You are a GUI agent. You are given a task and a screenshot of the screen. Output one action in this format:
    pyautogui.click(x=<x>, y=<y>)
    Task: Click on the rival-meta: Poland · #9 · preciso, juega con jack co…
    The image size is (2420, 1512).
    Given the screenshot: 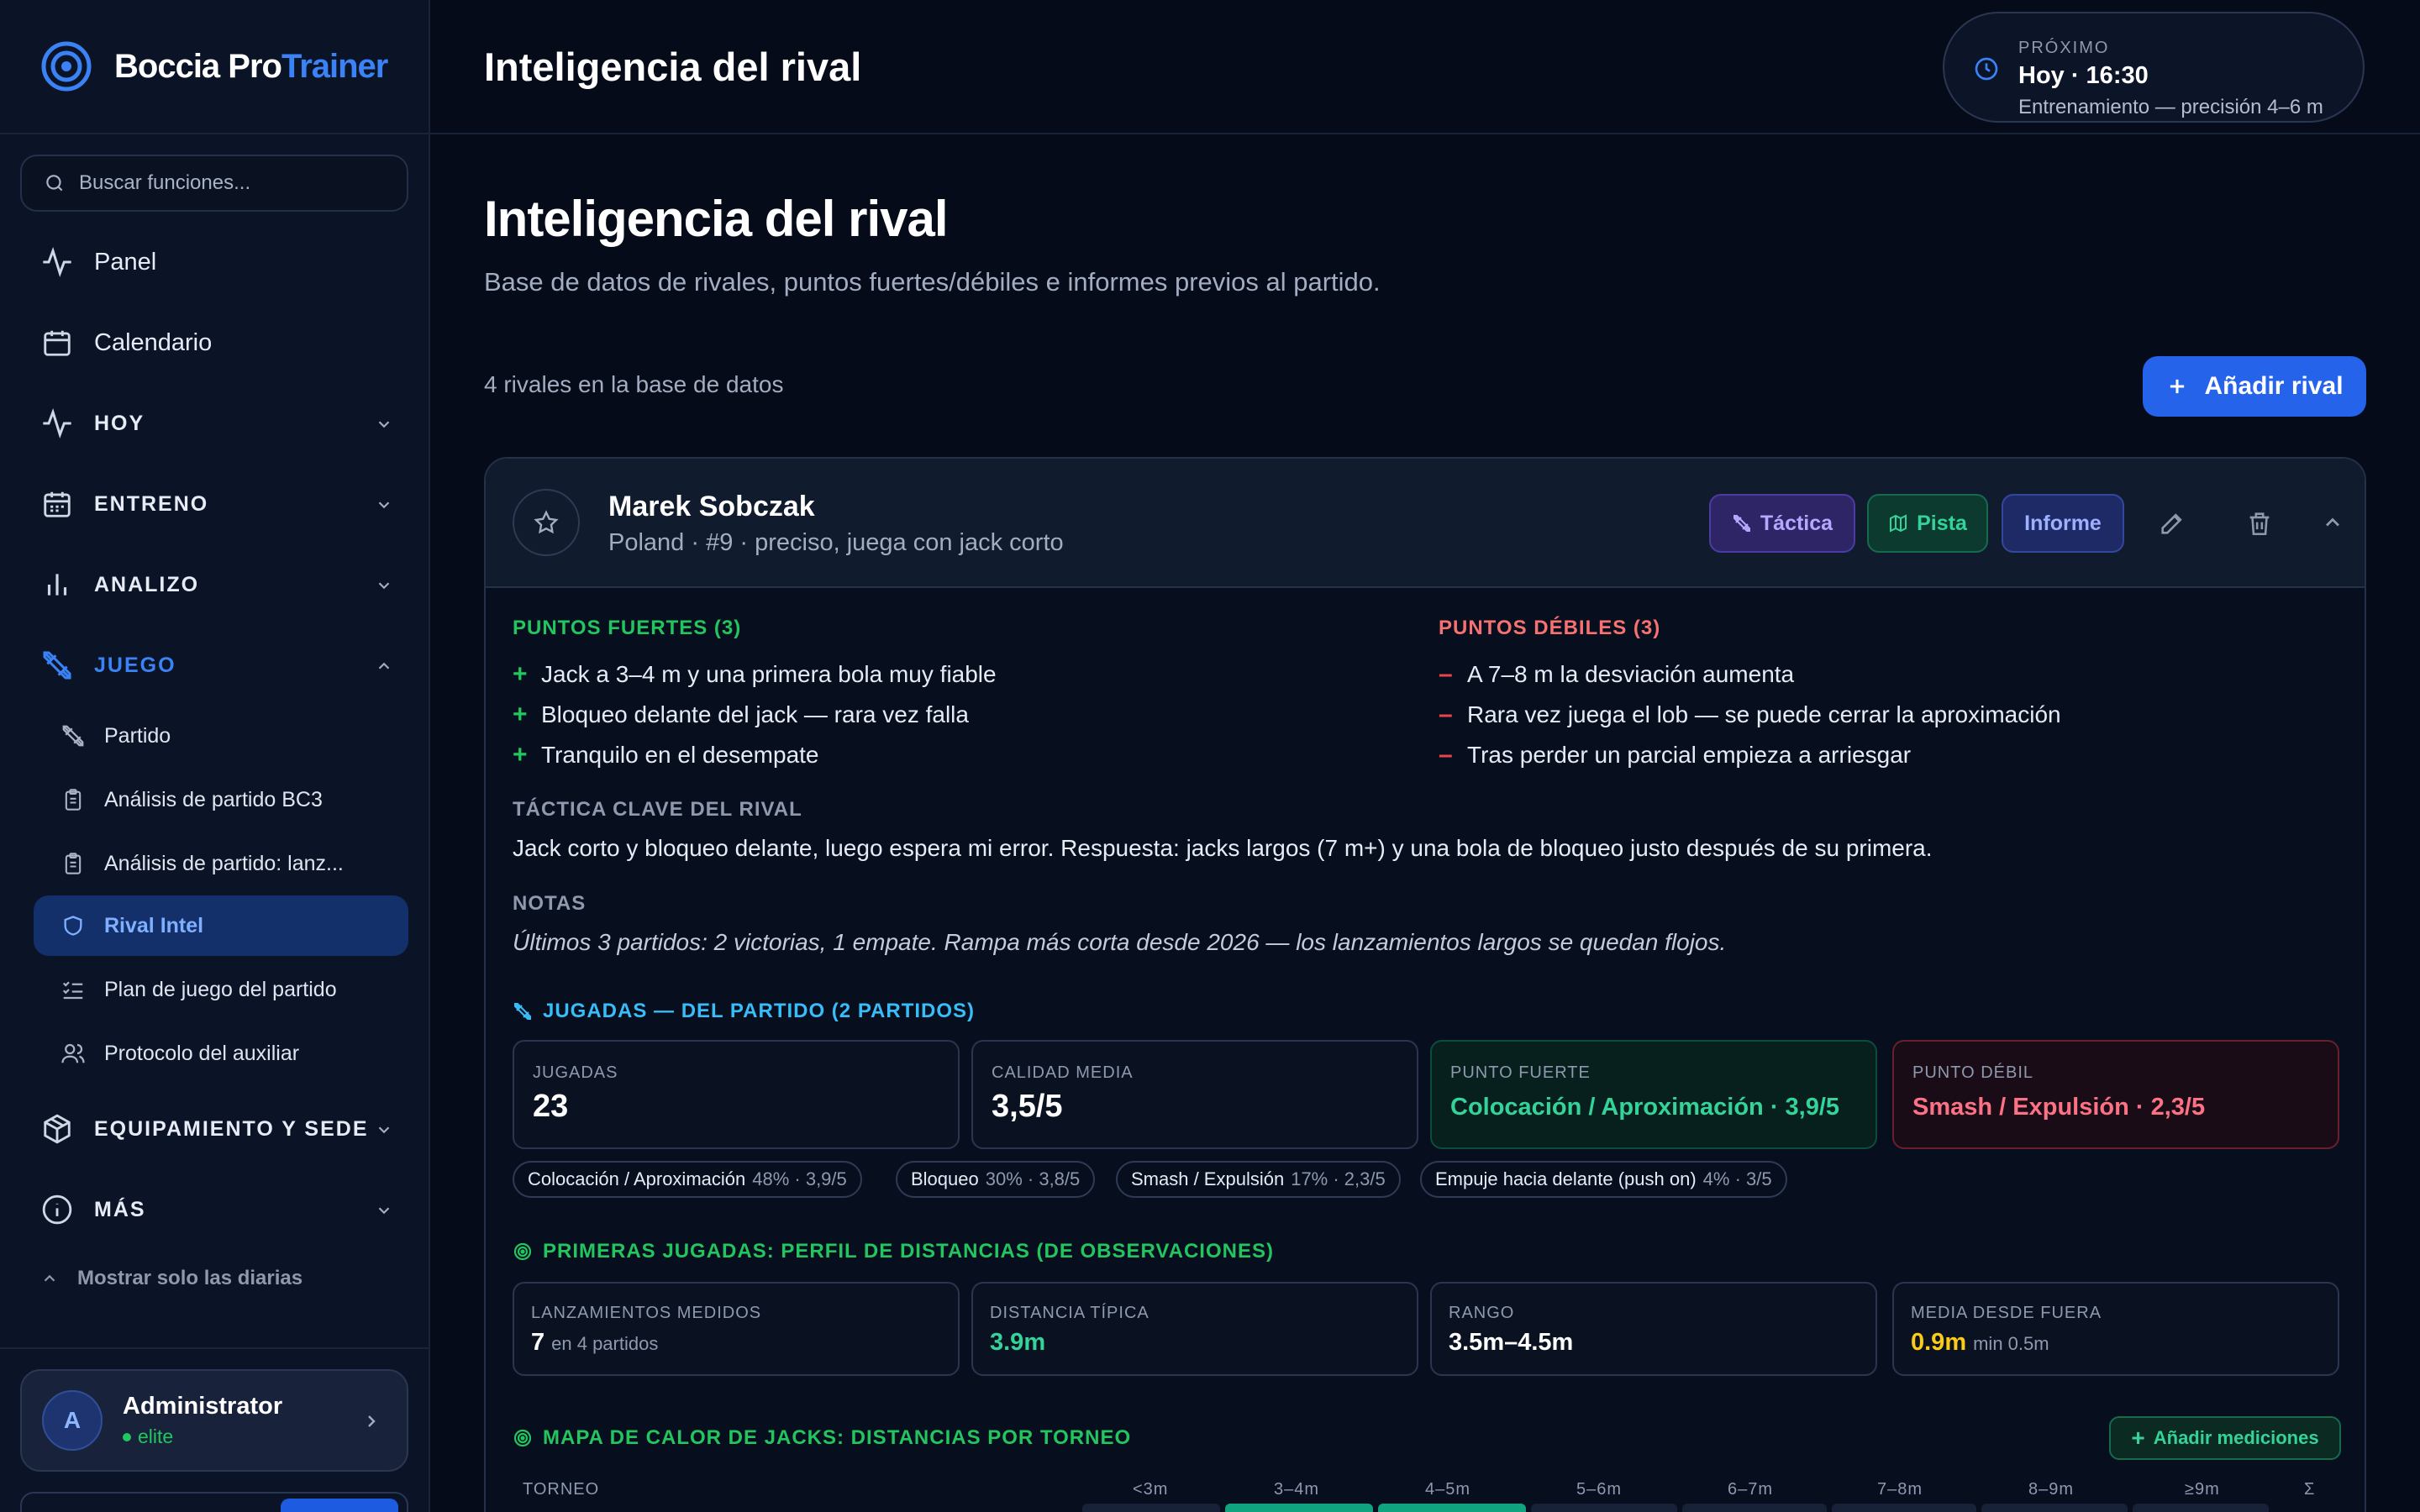 What is the action you would take?
    pyautogui.click(x=836, y=542)
    